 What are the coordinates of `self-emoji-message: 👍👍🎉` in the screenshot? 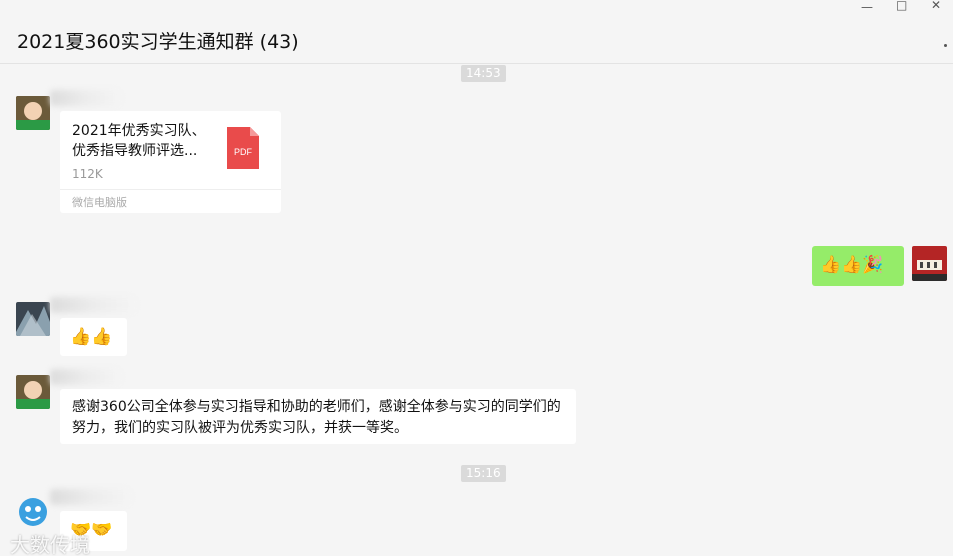 It's located at (858, 266).